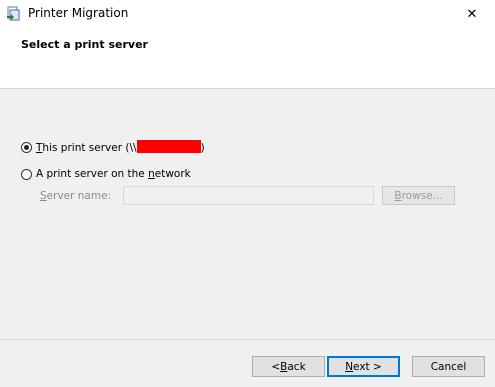  I want to click on server-name-input, so click(248, 195).